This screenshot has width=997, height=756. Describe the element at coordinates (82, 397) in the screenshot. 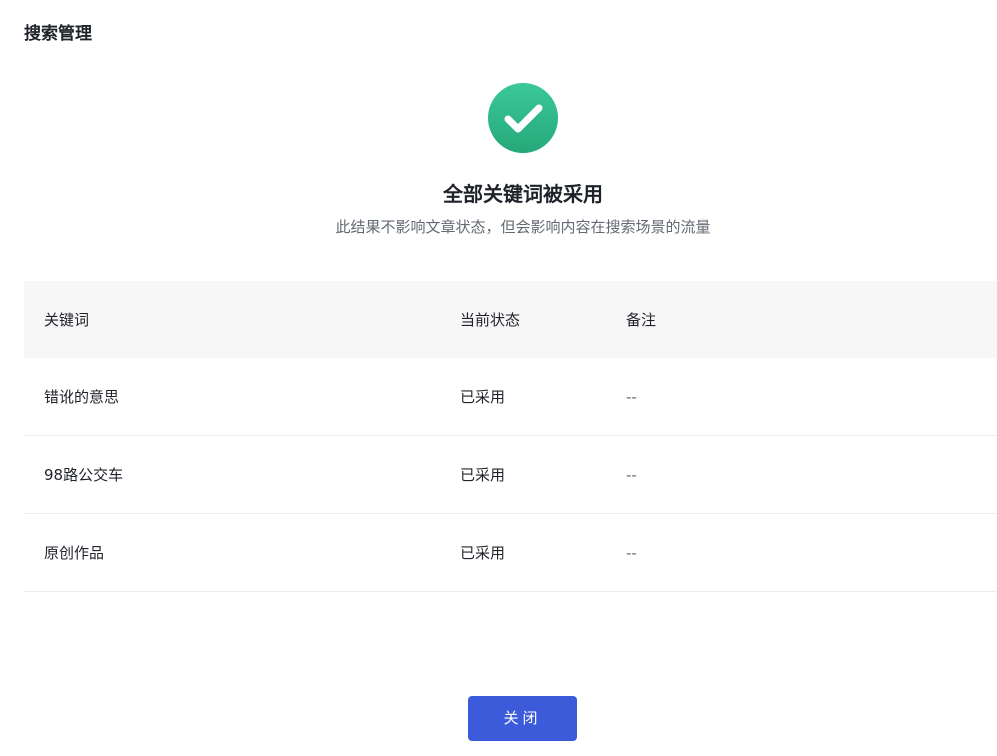

I see `keyword-cell: 错讹的意思` at that location.